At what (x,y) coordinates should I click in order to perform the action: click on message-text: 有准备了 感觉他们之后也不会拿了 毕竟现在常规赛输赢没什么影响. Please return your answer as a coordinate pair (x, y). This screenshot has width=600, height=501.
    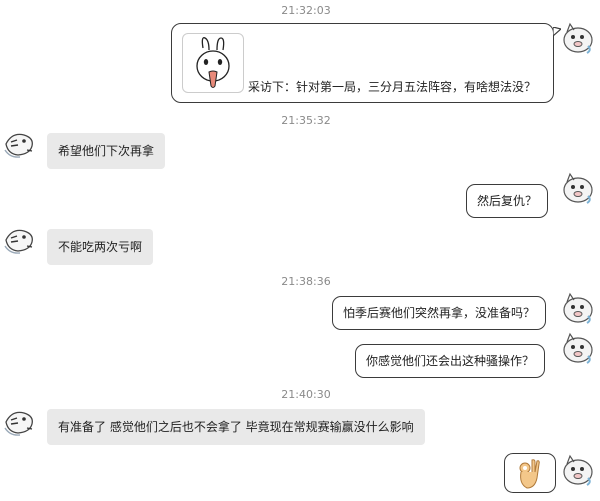
    Looking at the image, I should click on (236, 427).